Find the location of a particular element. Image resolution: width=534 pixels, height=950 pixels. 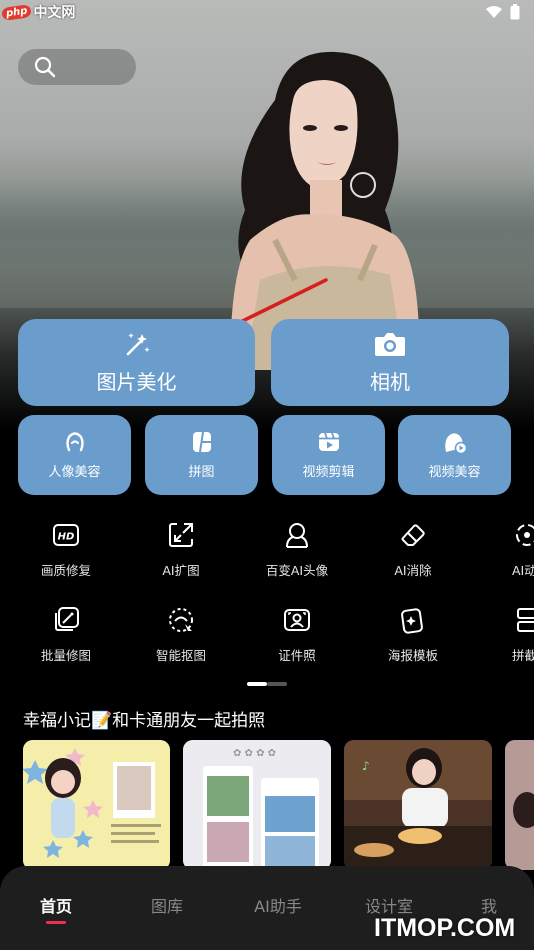

ai-erase-tool: AI消除 is located at coordinates (413, 549).